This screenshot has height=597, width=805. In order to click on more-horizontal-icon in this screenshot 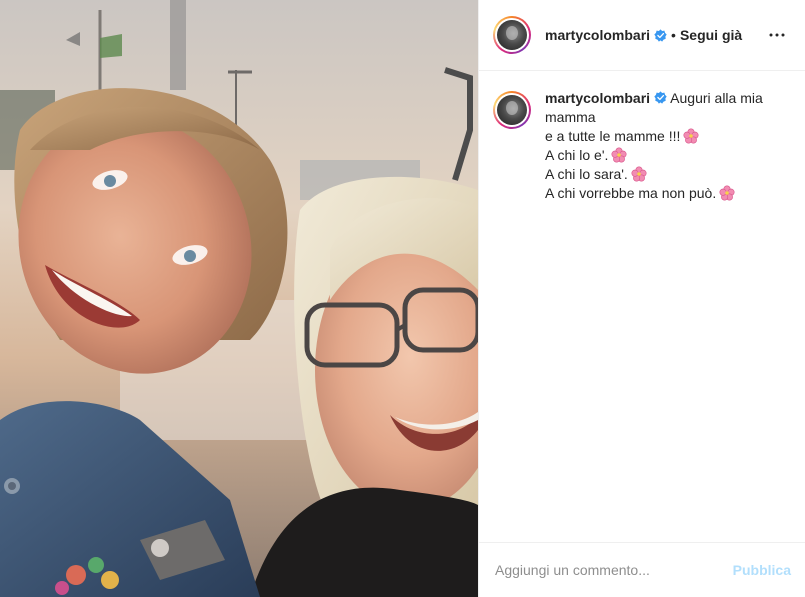, I will do `click(777, 35)`.